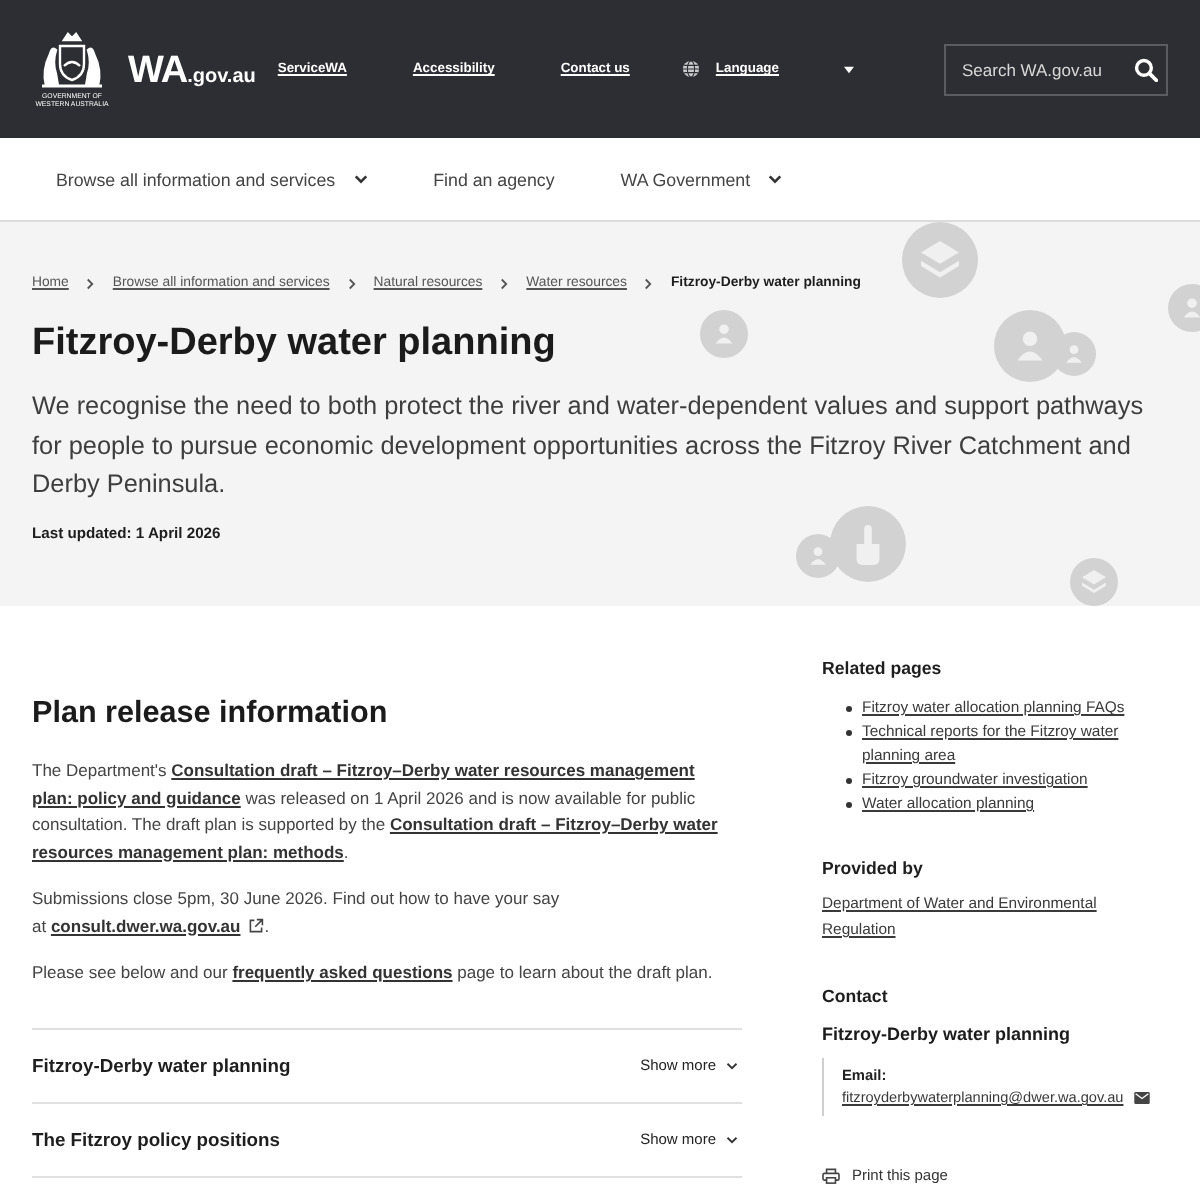 The width and height of the screenshot is (1200, 1200). I want to click on inline-link: frequently asked questions, so click(342, 972).